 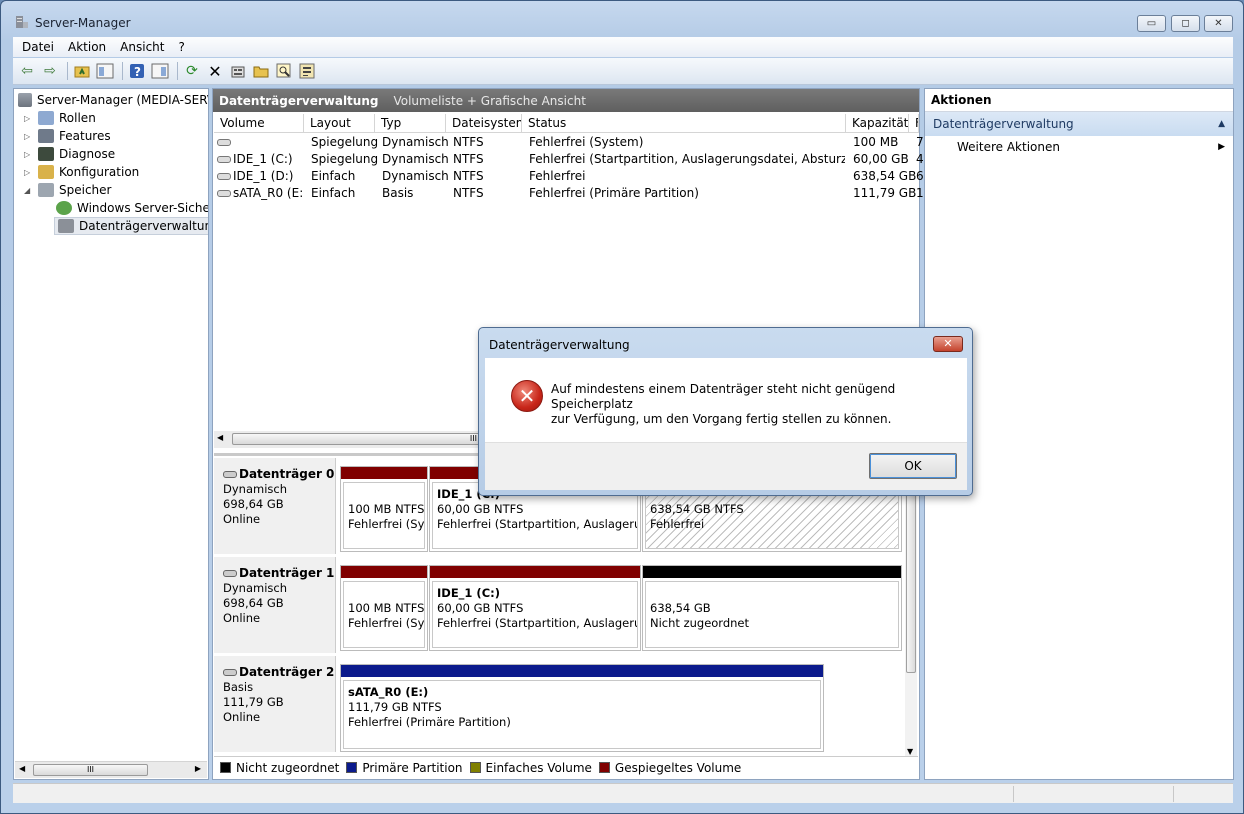 I want to click on legend-label: Primäre Partition, so click(x=412, y=767).